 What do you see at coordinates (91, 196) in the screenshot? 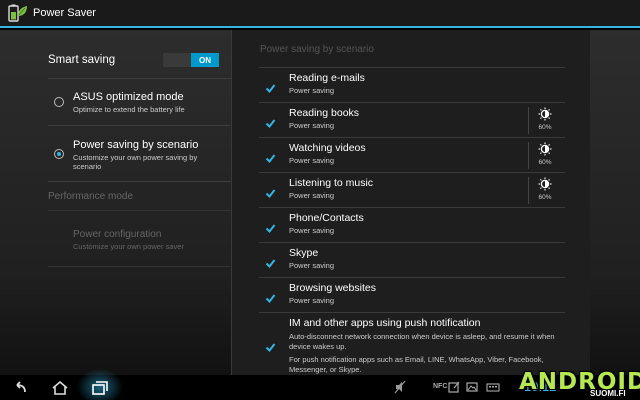
I see `performance-mode-header: Performance mode` at bounding box center [91, 196].